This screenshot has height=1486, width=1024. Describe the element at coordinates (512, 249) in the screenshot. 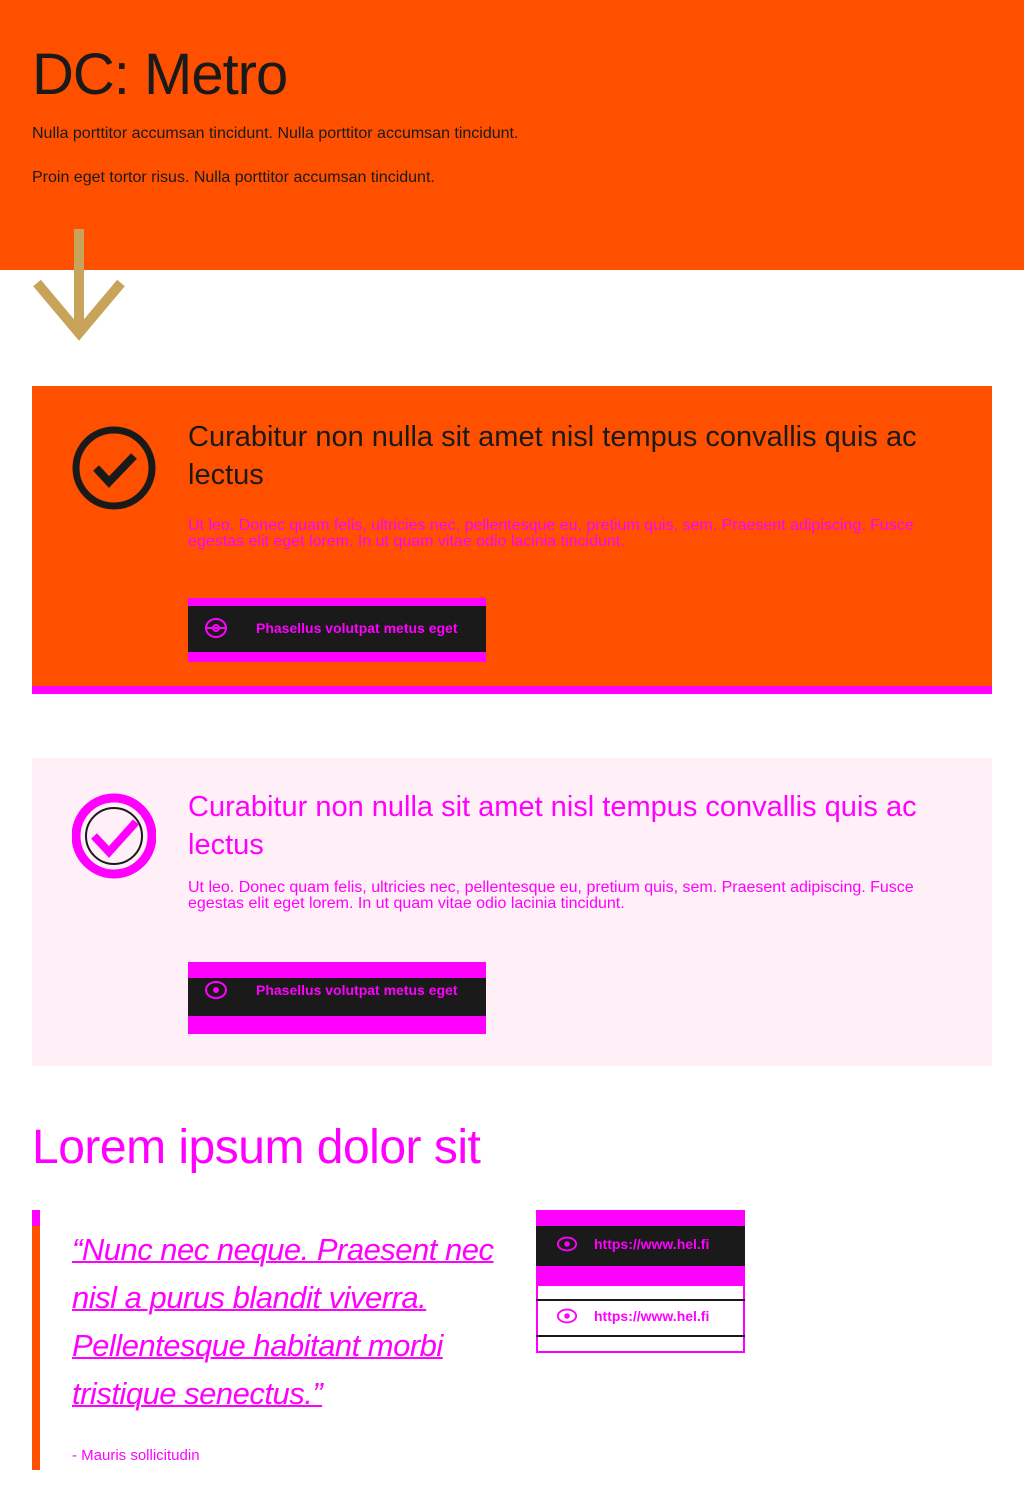

I see `koros-wave` at that location.